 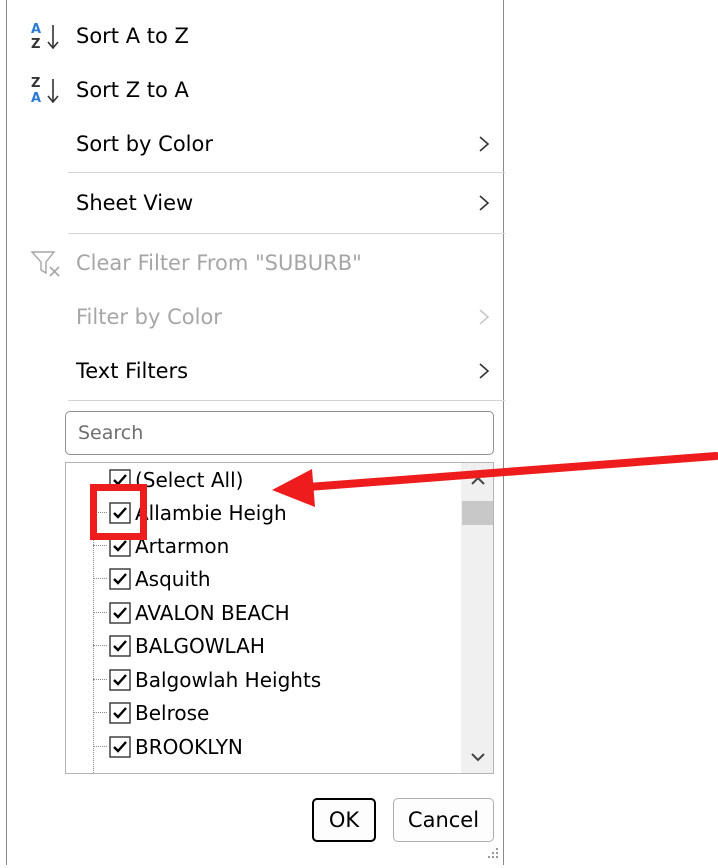 I want to click on resize-grip-icon, so click(x=493, y=855).